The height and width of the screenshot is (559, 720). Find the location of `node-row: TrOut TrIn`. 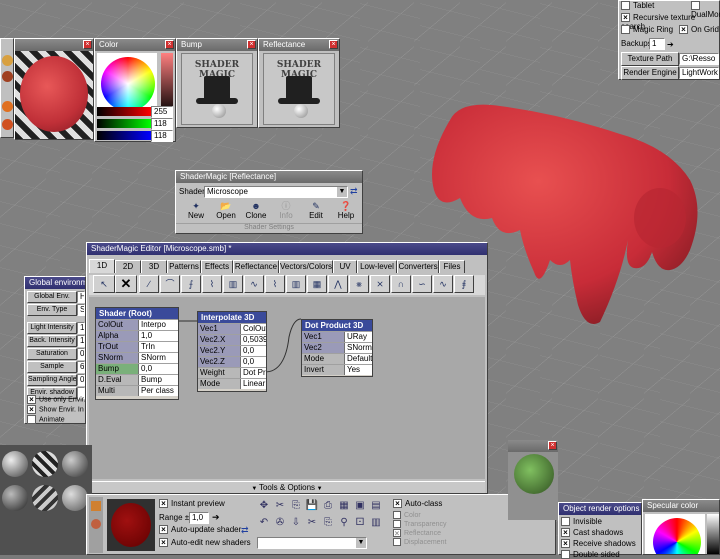

node-row: TrOut TrIn is located at coordinates (137, 346).